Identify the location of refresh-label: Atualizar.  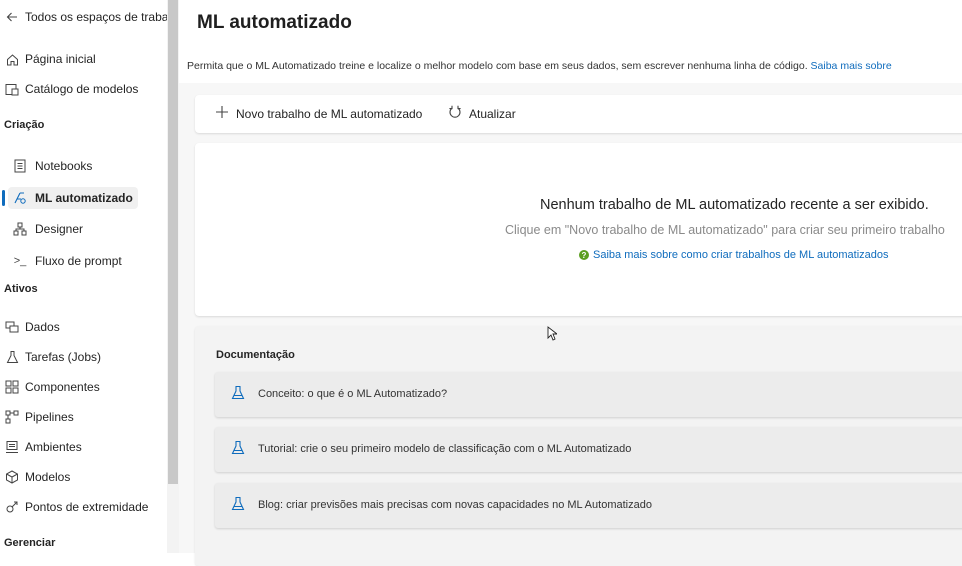
(492, 113).